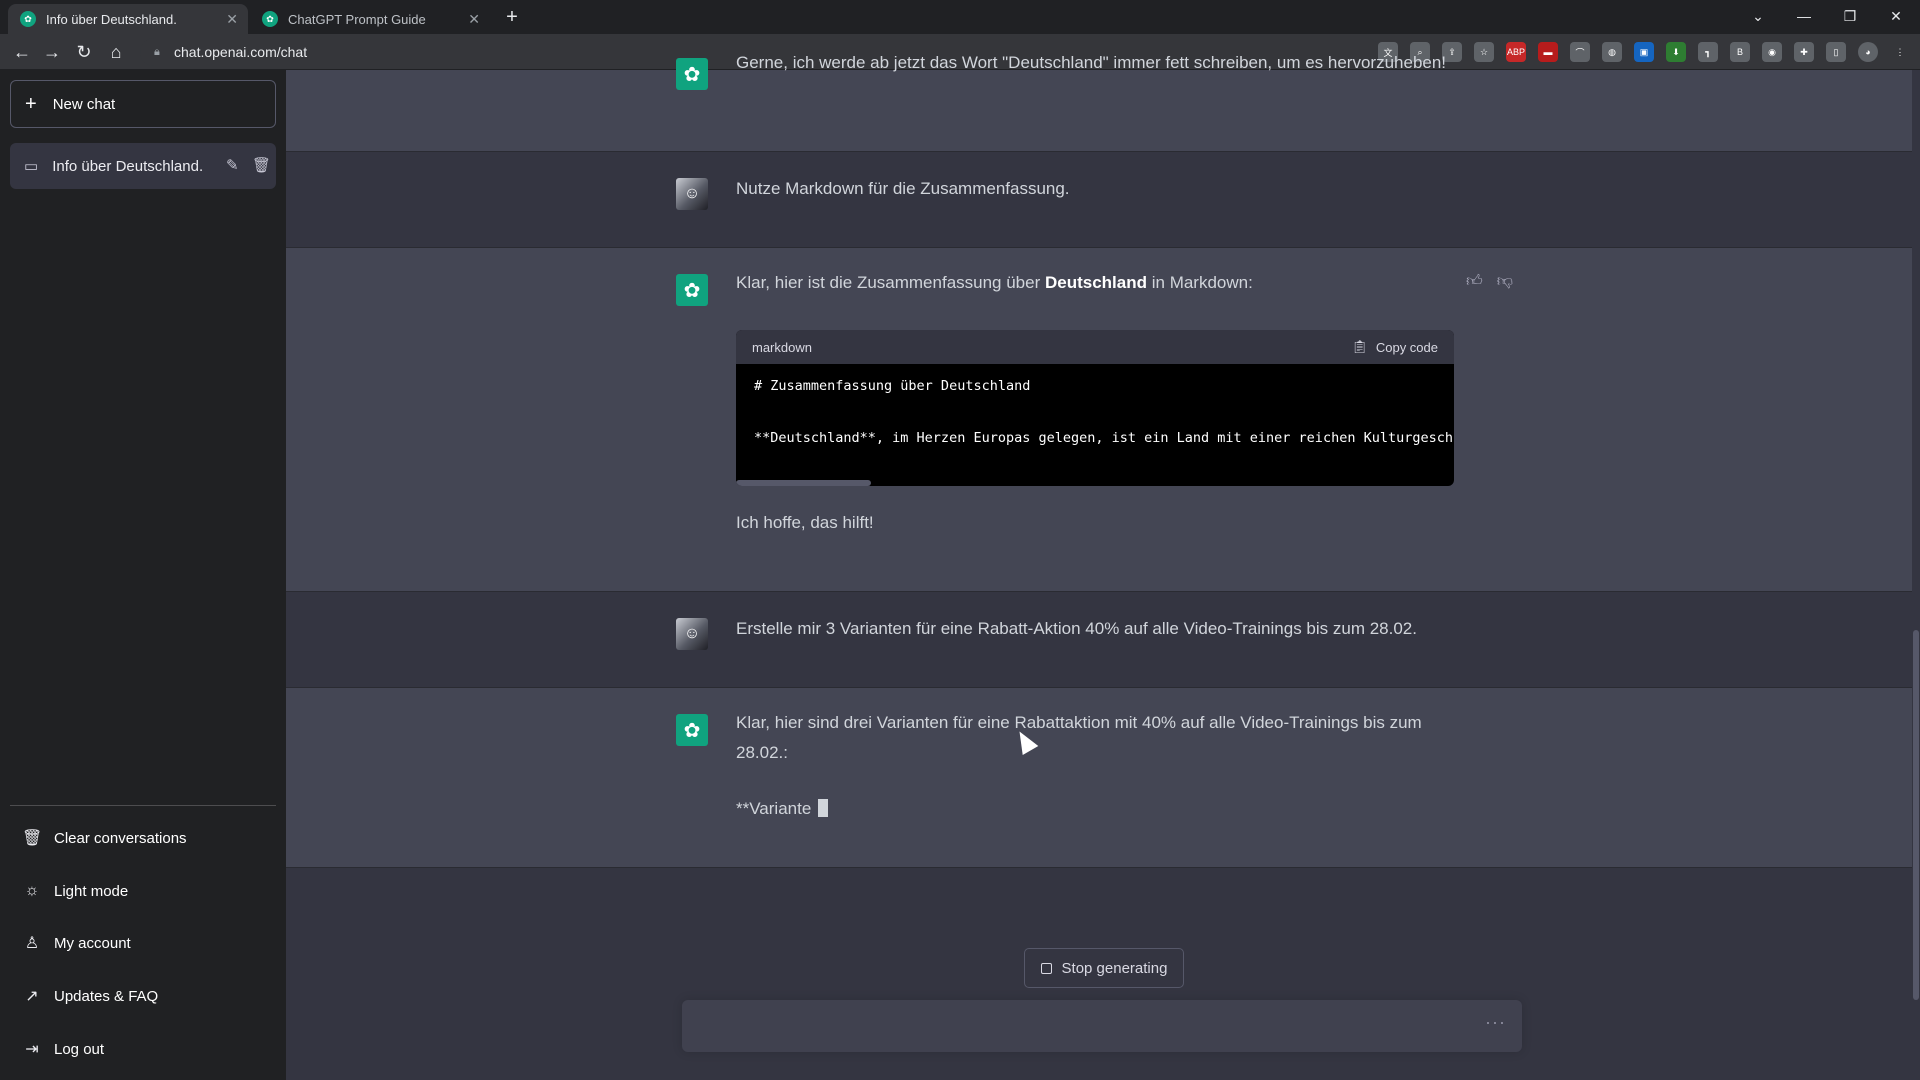 The image size is (1920, 1080). Describe the element at coordinates (232, 165) in the screenshot. I see `edit-icon: ✎` at that location.